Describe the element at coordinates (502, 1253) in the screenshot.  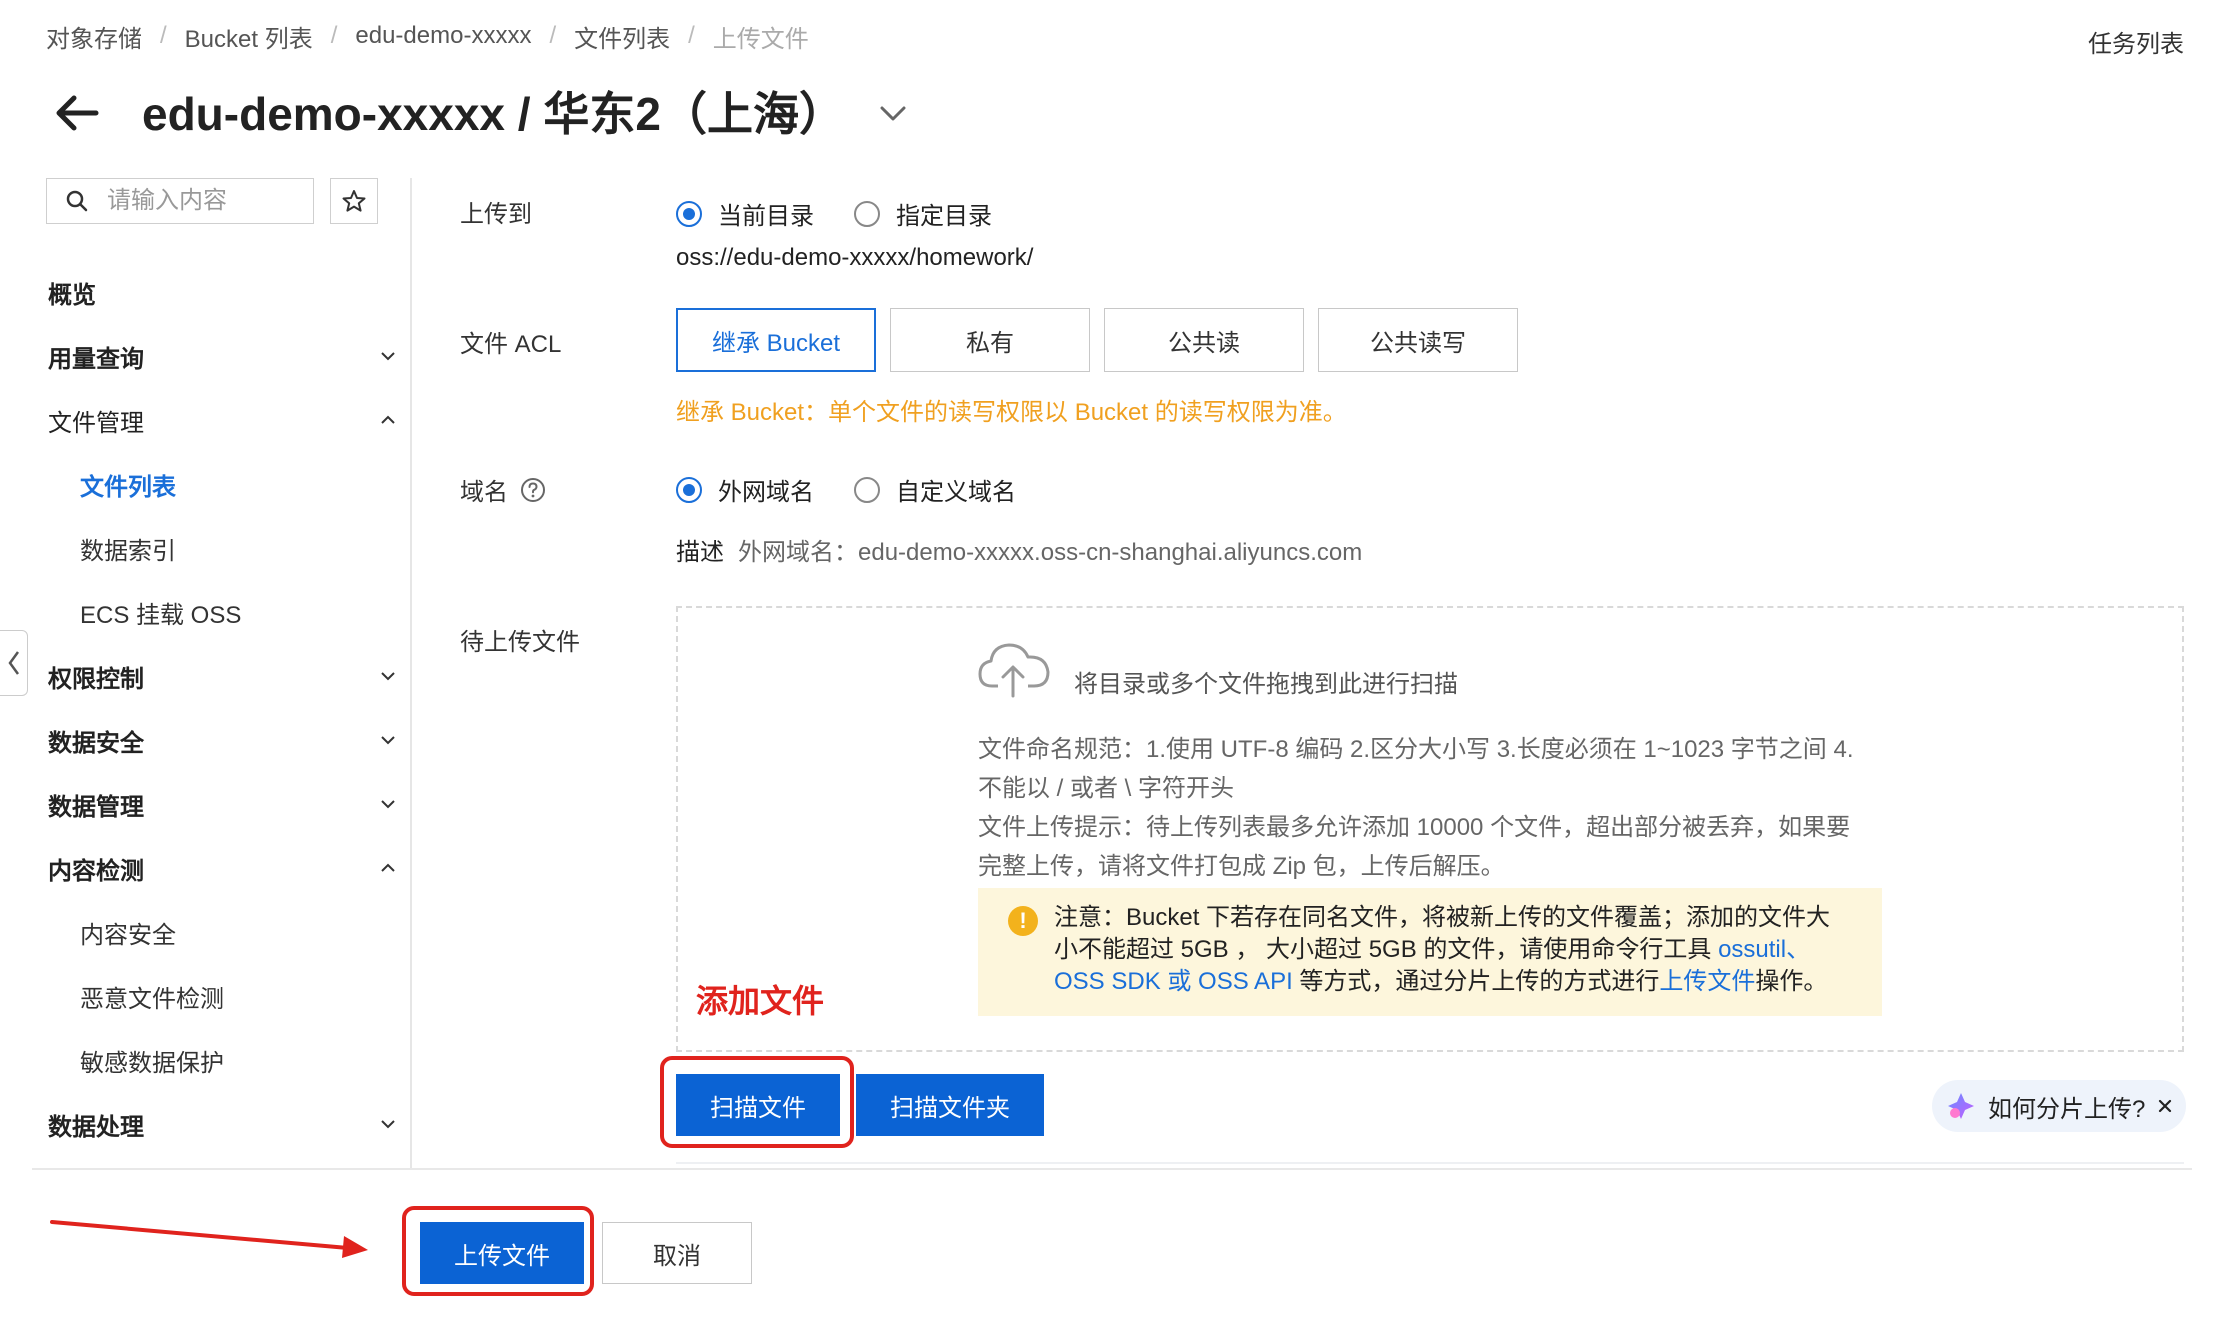
I see `upload-files-button: 上传文件` at that location.